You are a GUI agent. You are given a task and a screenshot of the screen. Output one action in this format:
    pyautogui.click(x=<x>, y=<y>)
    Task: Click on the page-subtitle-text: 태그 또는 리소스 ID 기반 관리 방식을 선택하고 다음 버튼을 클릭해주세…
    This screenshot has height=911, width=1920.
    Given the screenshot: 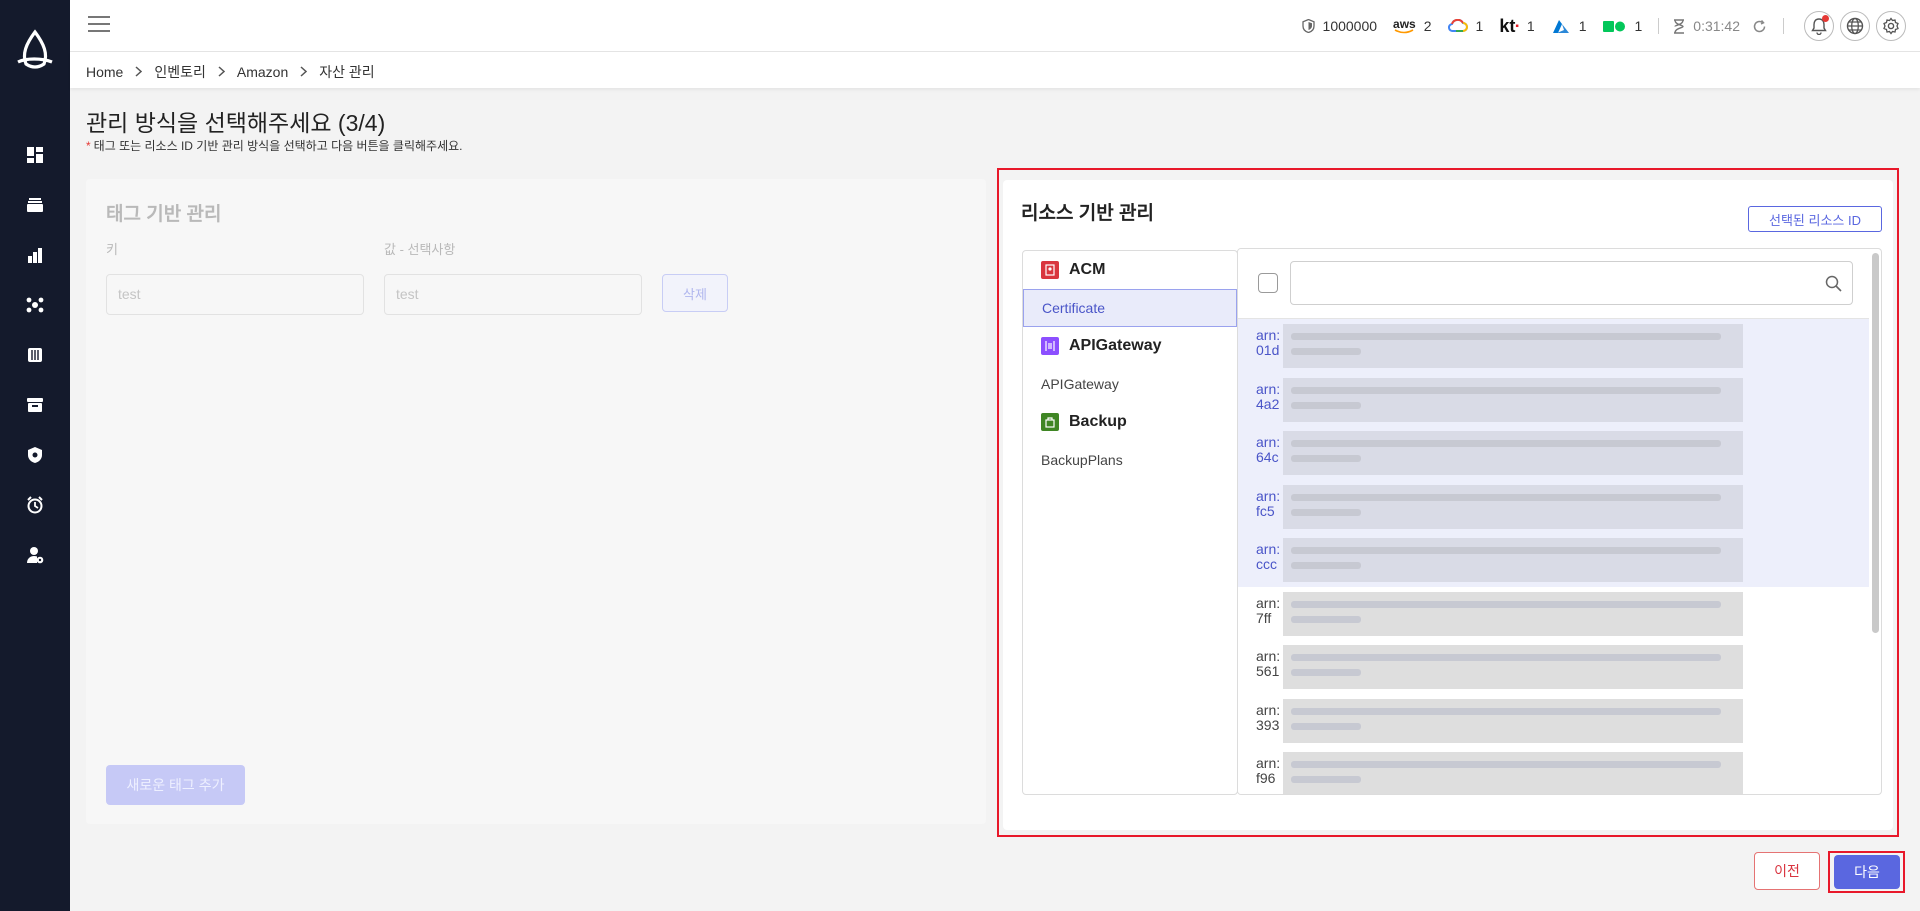 What is the action you would take?
    pyautogui.click(x=278, y=146)
    